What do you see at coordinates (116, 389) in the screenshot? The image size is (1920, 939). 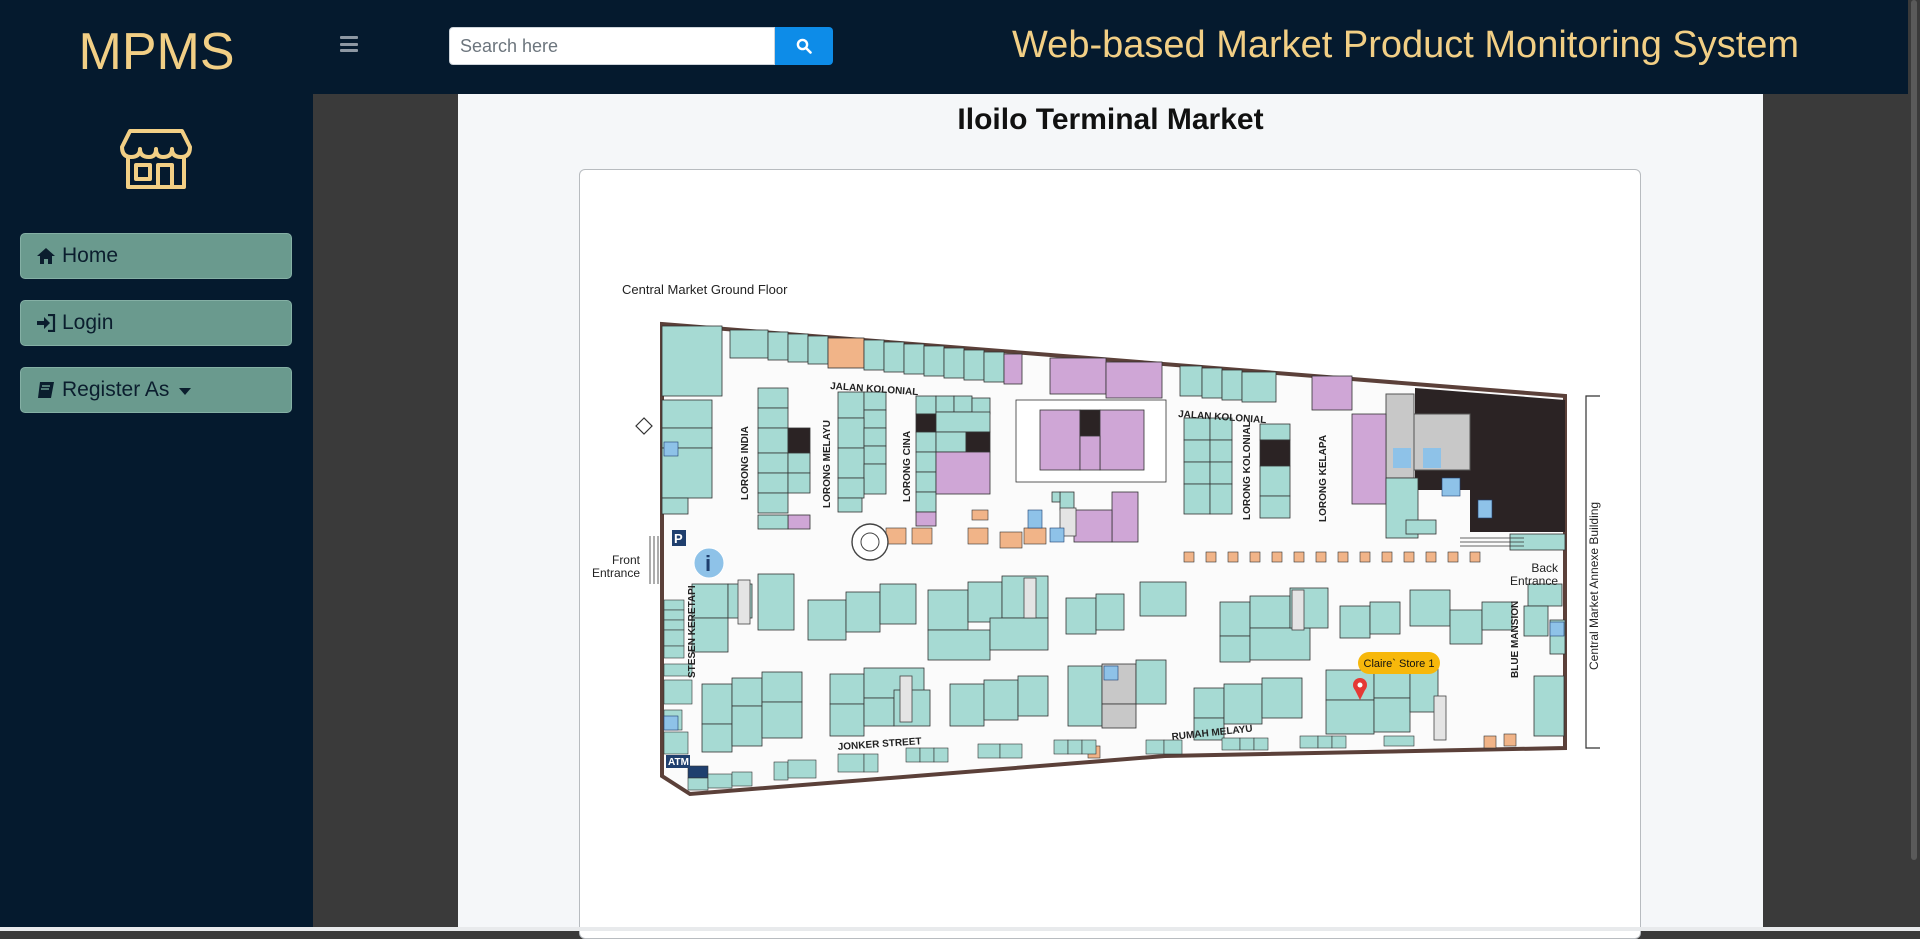 I see `nav-register-label: Register As` at bounding box center [116, 389].